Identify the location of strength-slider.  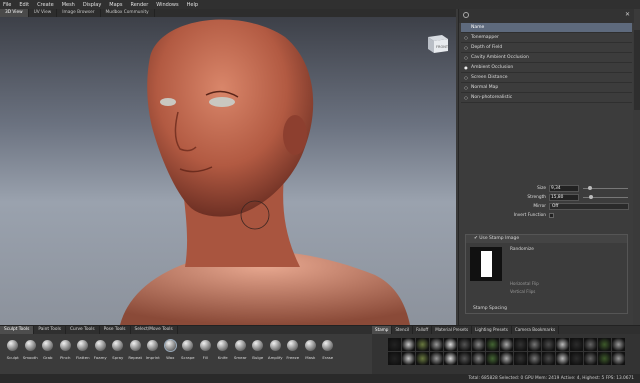
(605, 196).